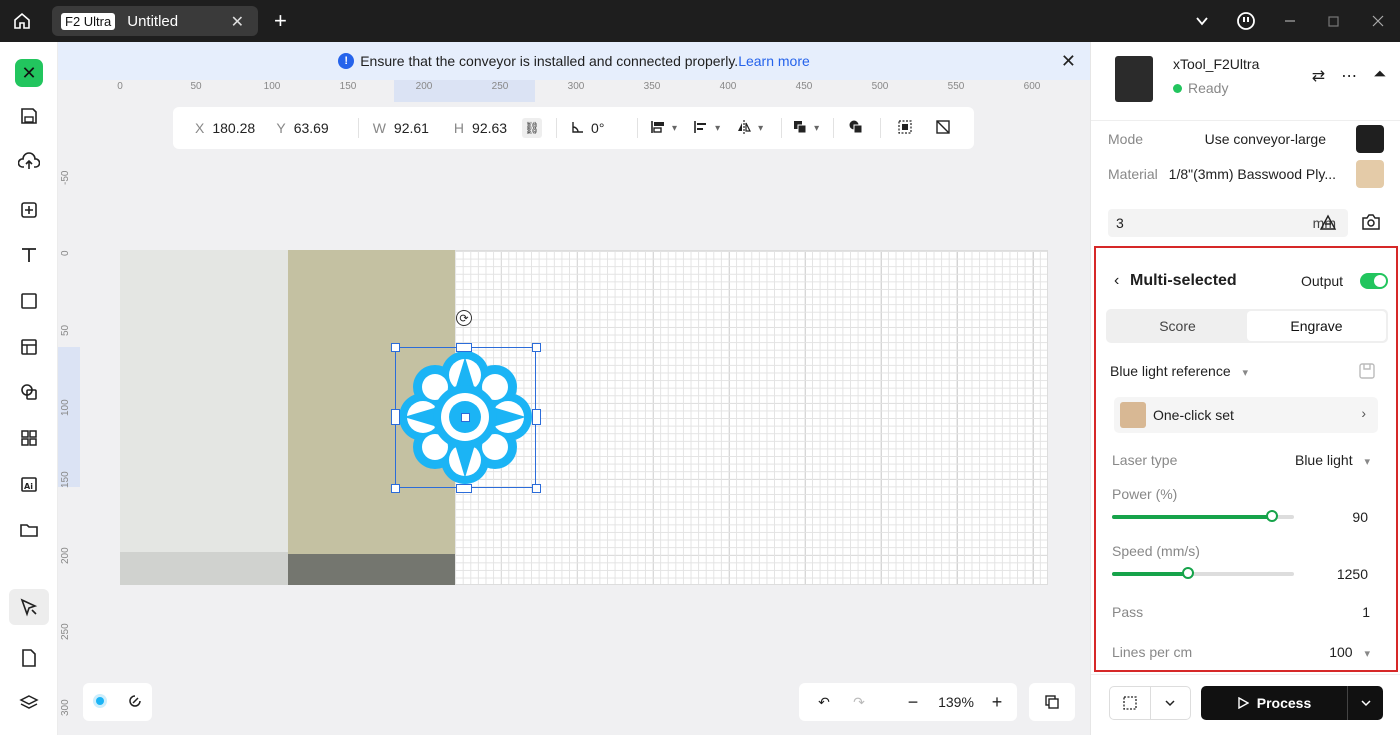 This screenshot has width=1400, height=735. Describe the element at coordinates (1349, 652) in the screenshot. I see `lines-per-cm-dropdown: 100 ▾` at that location.